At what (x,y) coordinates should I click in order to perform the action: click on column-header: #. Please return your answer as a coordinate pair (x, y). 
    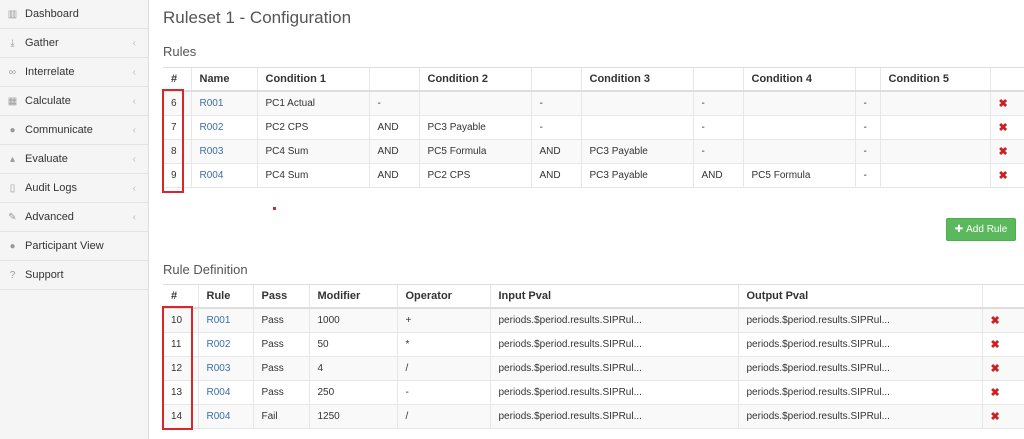
    Looking at the image, I should click on (180, 296).